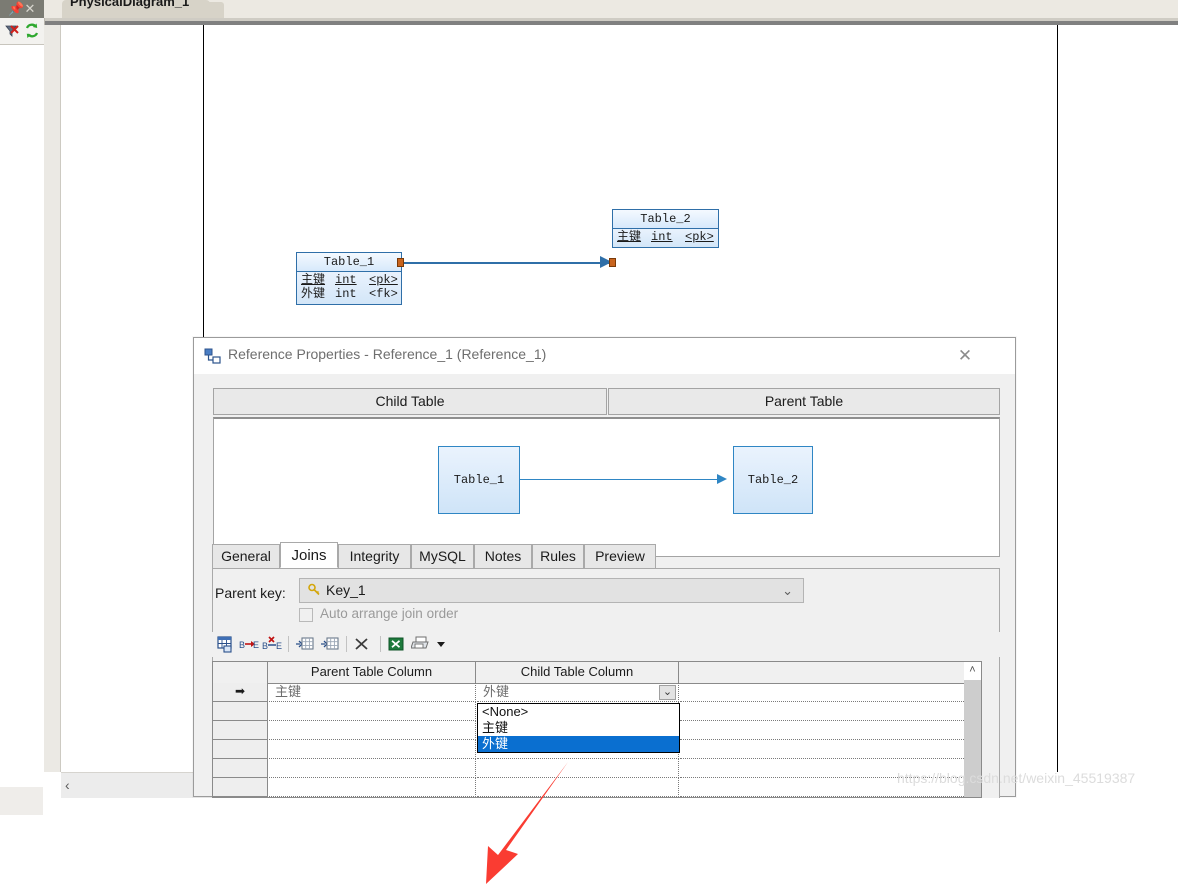 Image resolution: width=1178 pixels, height=888 pixels. Describe the element at coordinates (578, 692) in the screenshot. I see `cell-child-column: 外键 ⌄` at that location.